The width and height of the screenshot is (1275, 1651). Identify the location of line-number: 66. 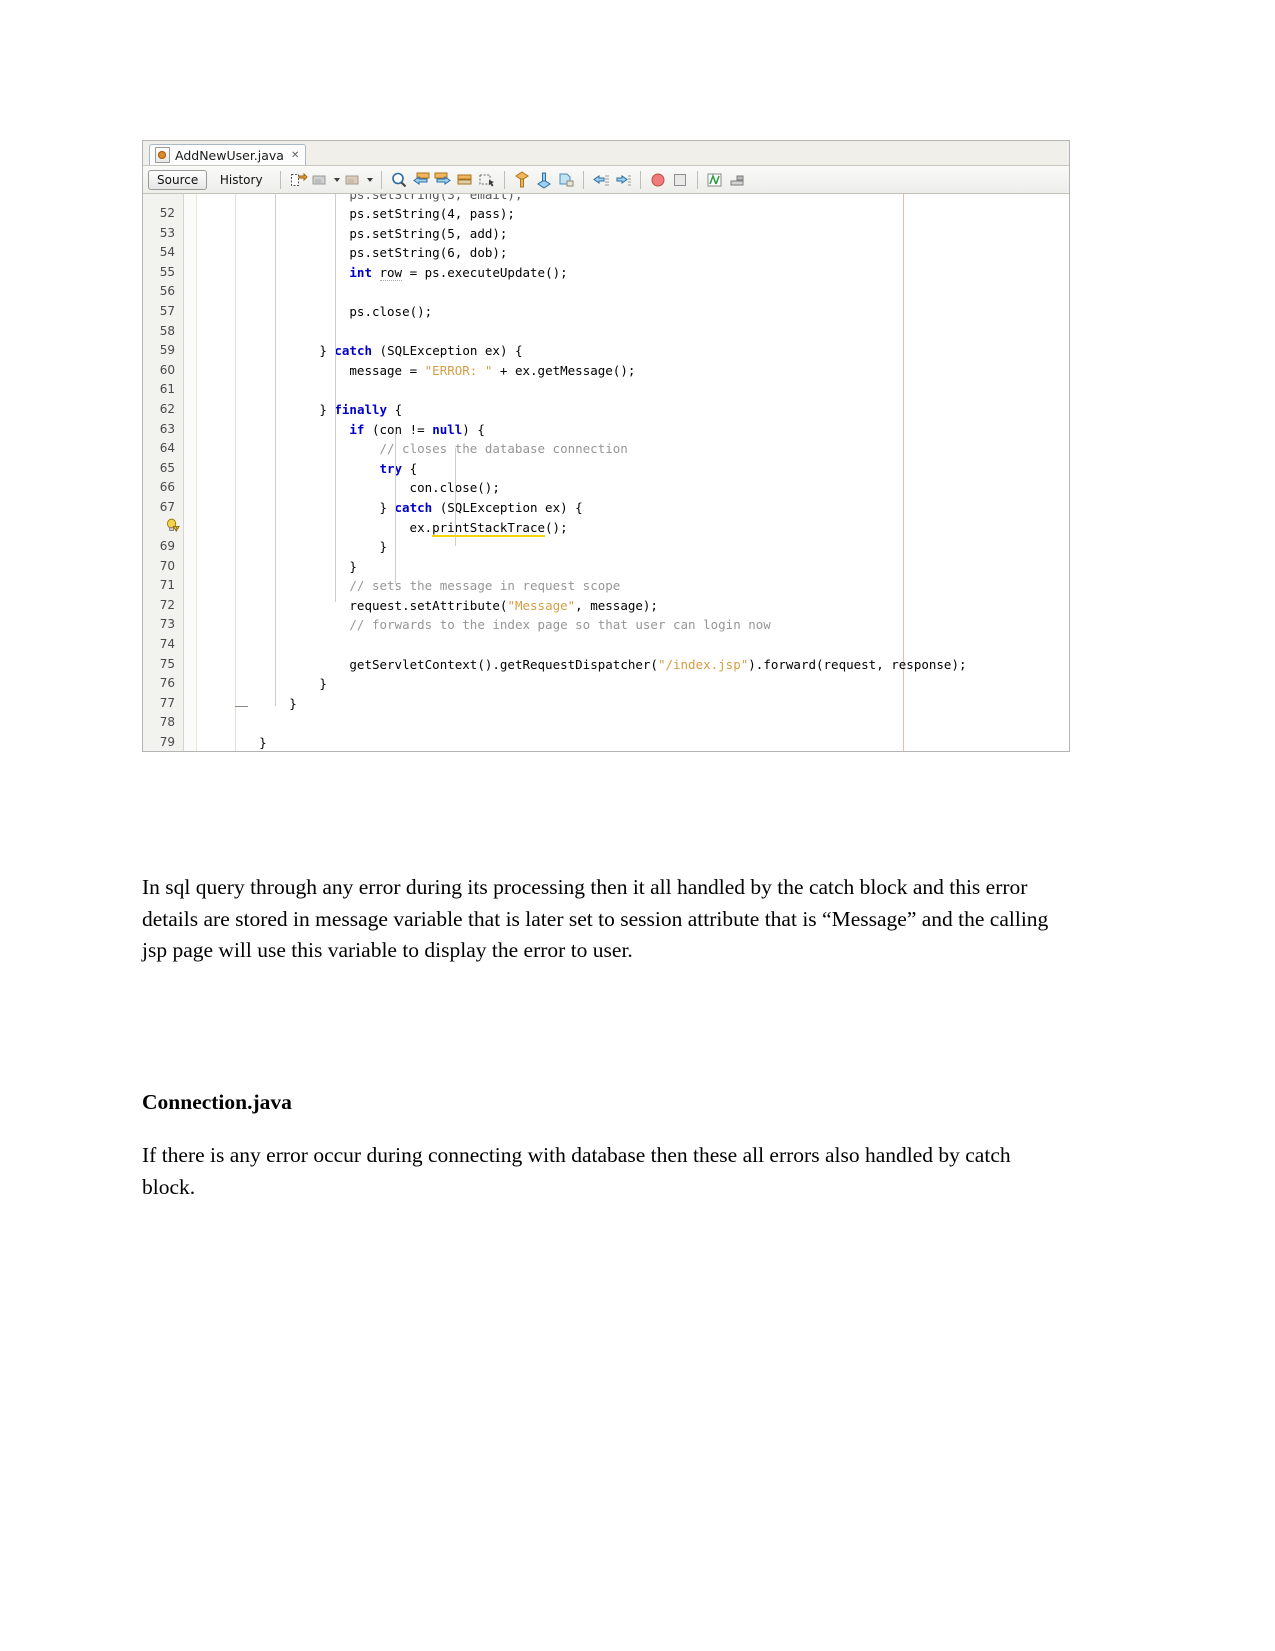
(167, 487).